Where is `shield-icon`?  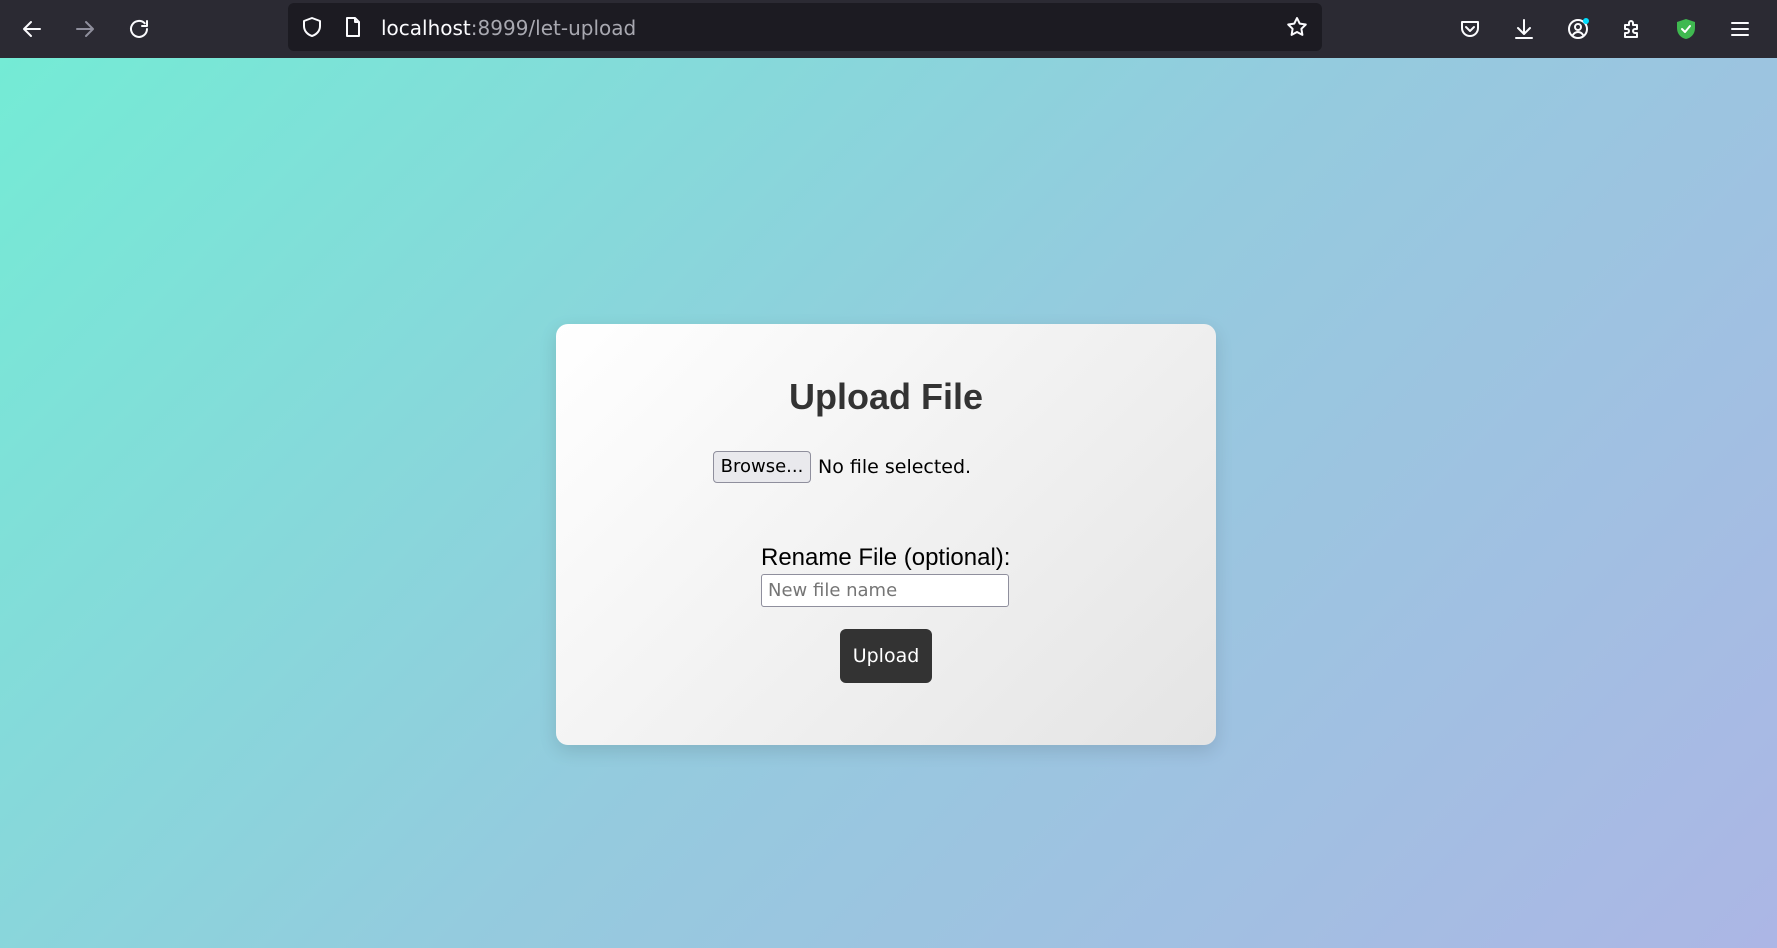
shield-icon is located at coordinates (312, 27).